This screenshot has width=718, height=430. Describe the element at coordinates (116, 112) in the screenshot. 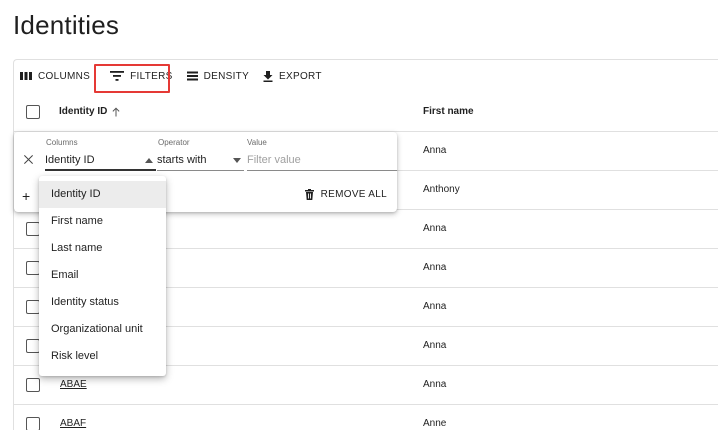

I see `sort-ascending-icon` at that location.